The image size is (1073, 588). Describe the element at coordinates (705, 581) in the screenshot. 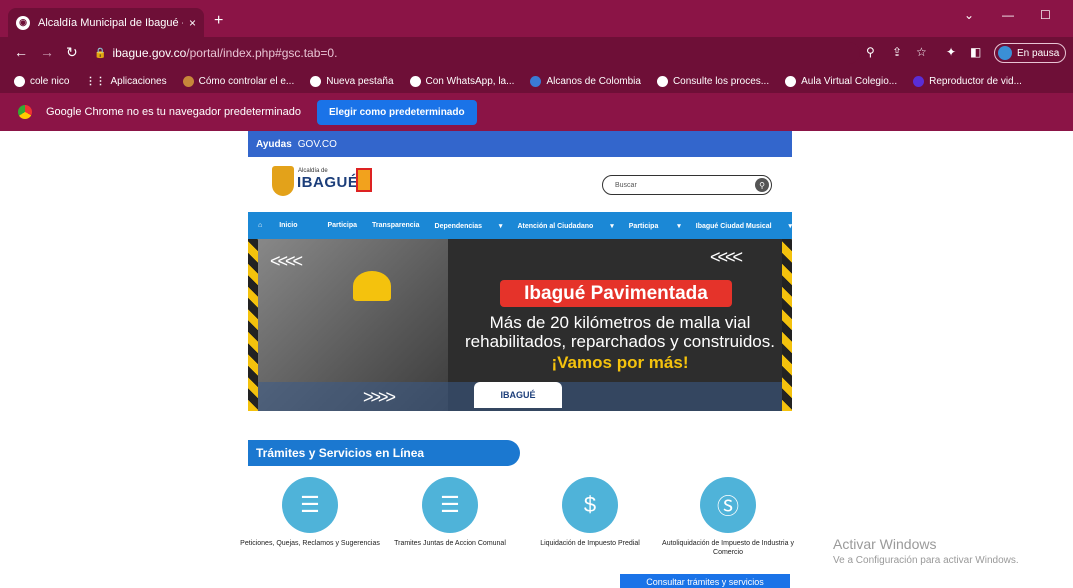

I see `consult-services-button: Consultar trámites y servicios` at that location.